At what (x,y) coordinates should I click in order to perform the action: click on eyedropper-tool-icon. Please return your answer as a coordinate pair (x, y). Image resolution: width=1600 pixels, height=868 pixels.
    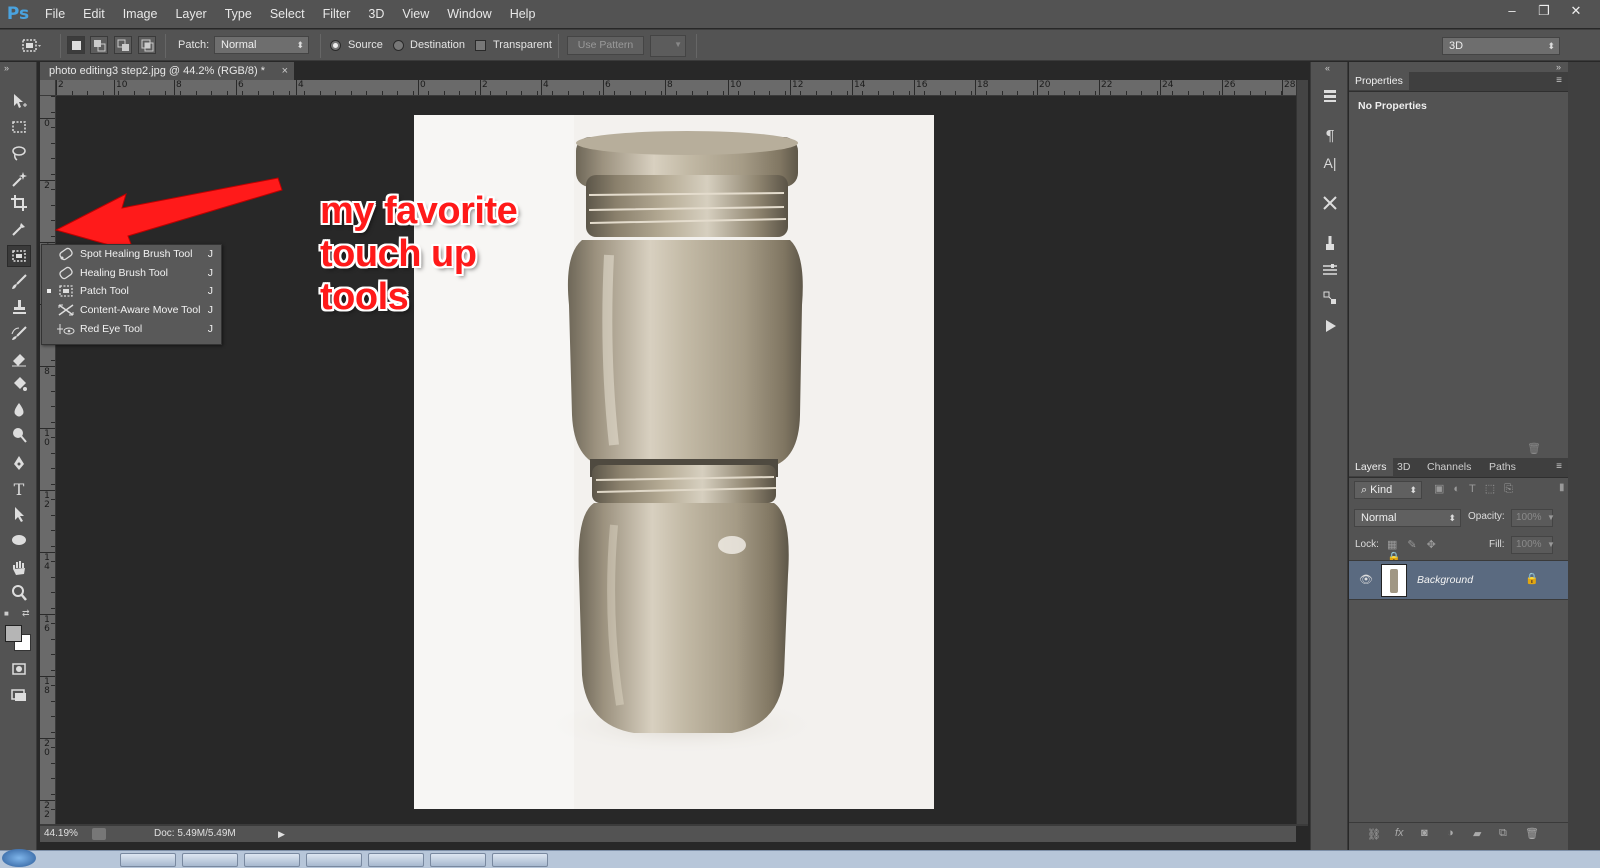
    Looking at the image, I should click on (19, 229).